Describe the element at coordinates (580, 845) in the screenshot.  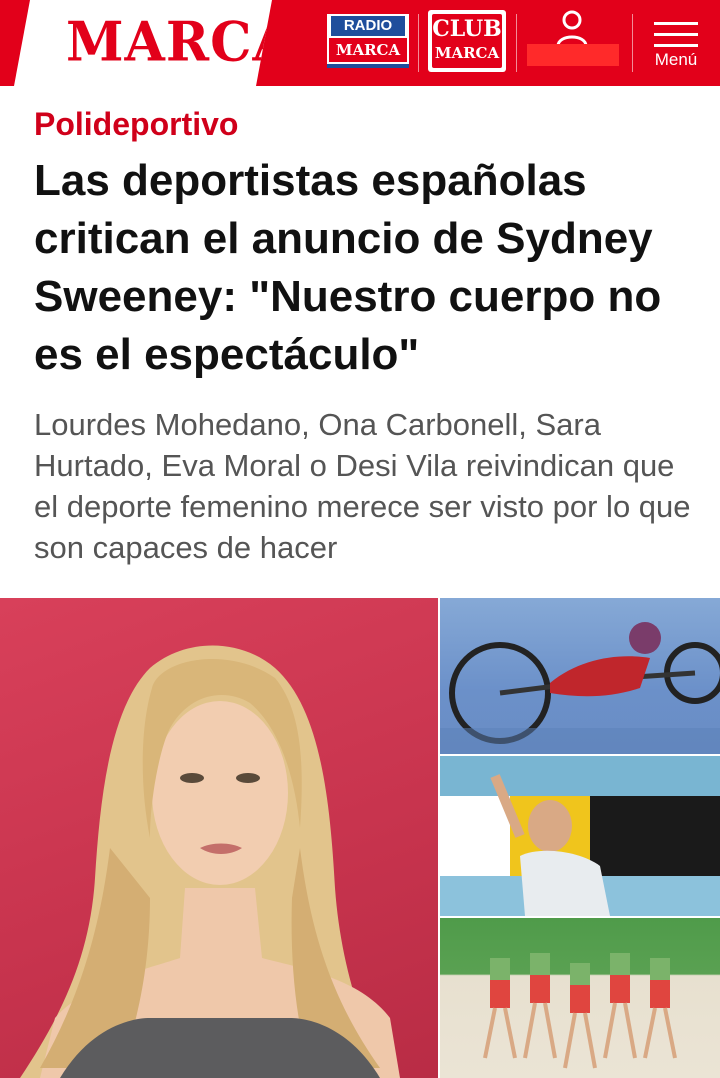
I see `swimmer-illustration` at that location.